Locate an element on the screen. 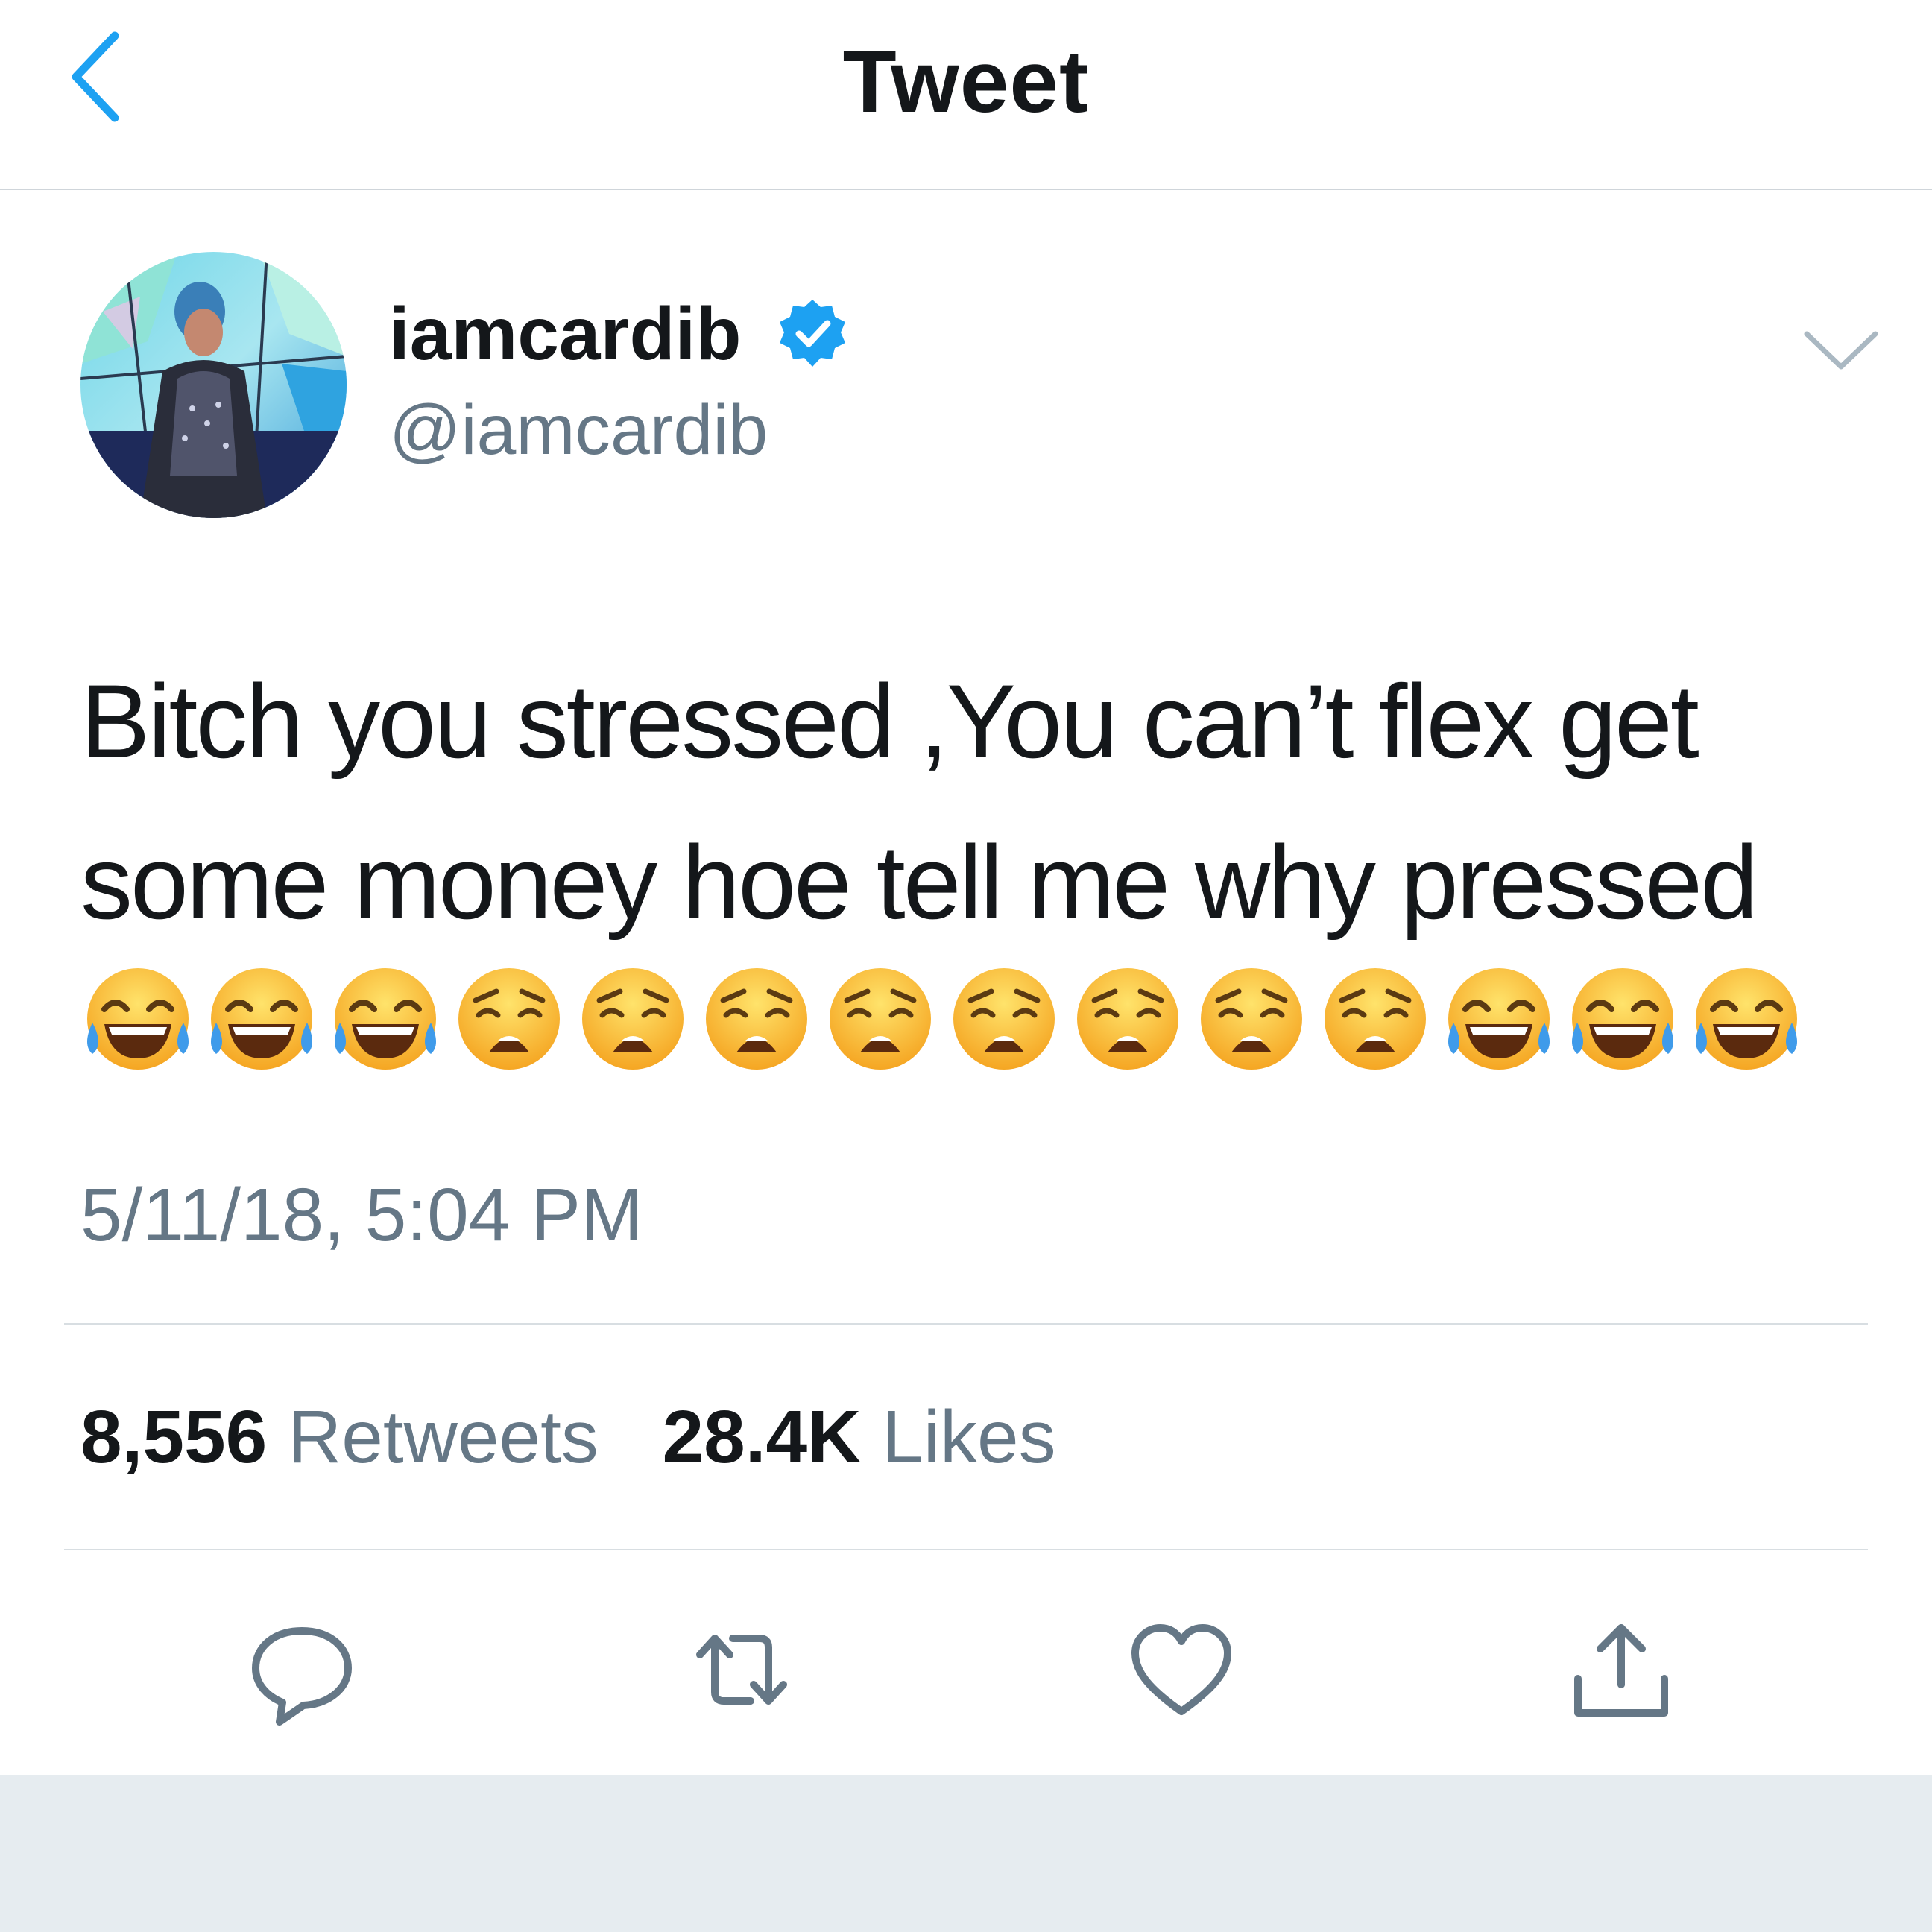  page-title: Tweet is located at coordinates (966, 82).